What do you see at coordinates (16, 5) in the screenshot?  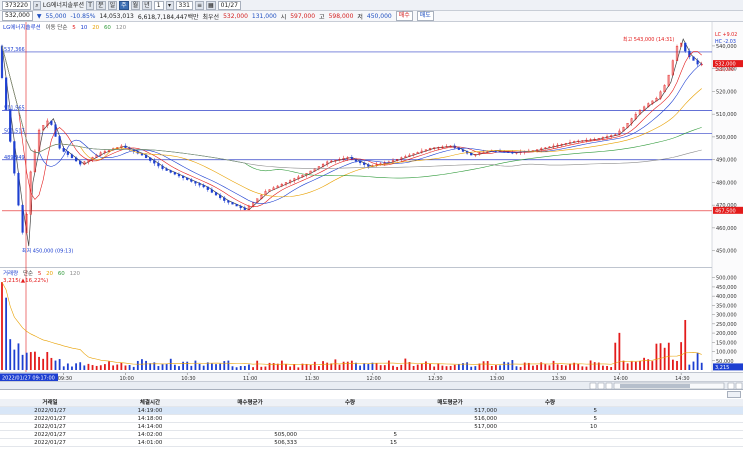 I see `stock-code-input: 373220` at bounding box center [16, 5].